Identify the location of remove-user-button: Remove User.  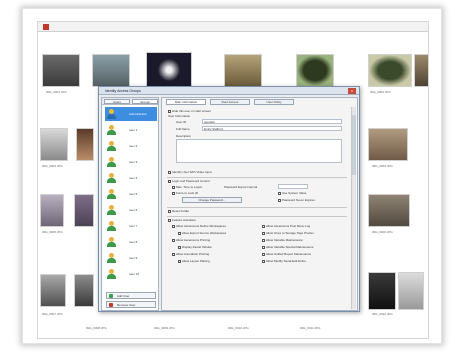
(131, 304).